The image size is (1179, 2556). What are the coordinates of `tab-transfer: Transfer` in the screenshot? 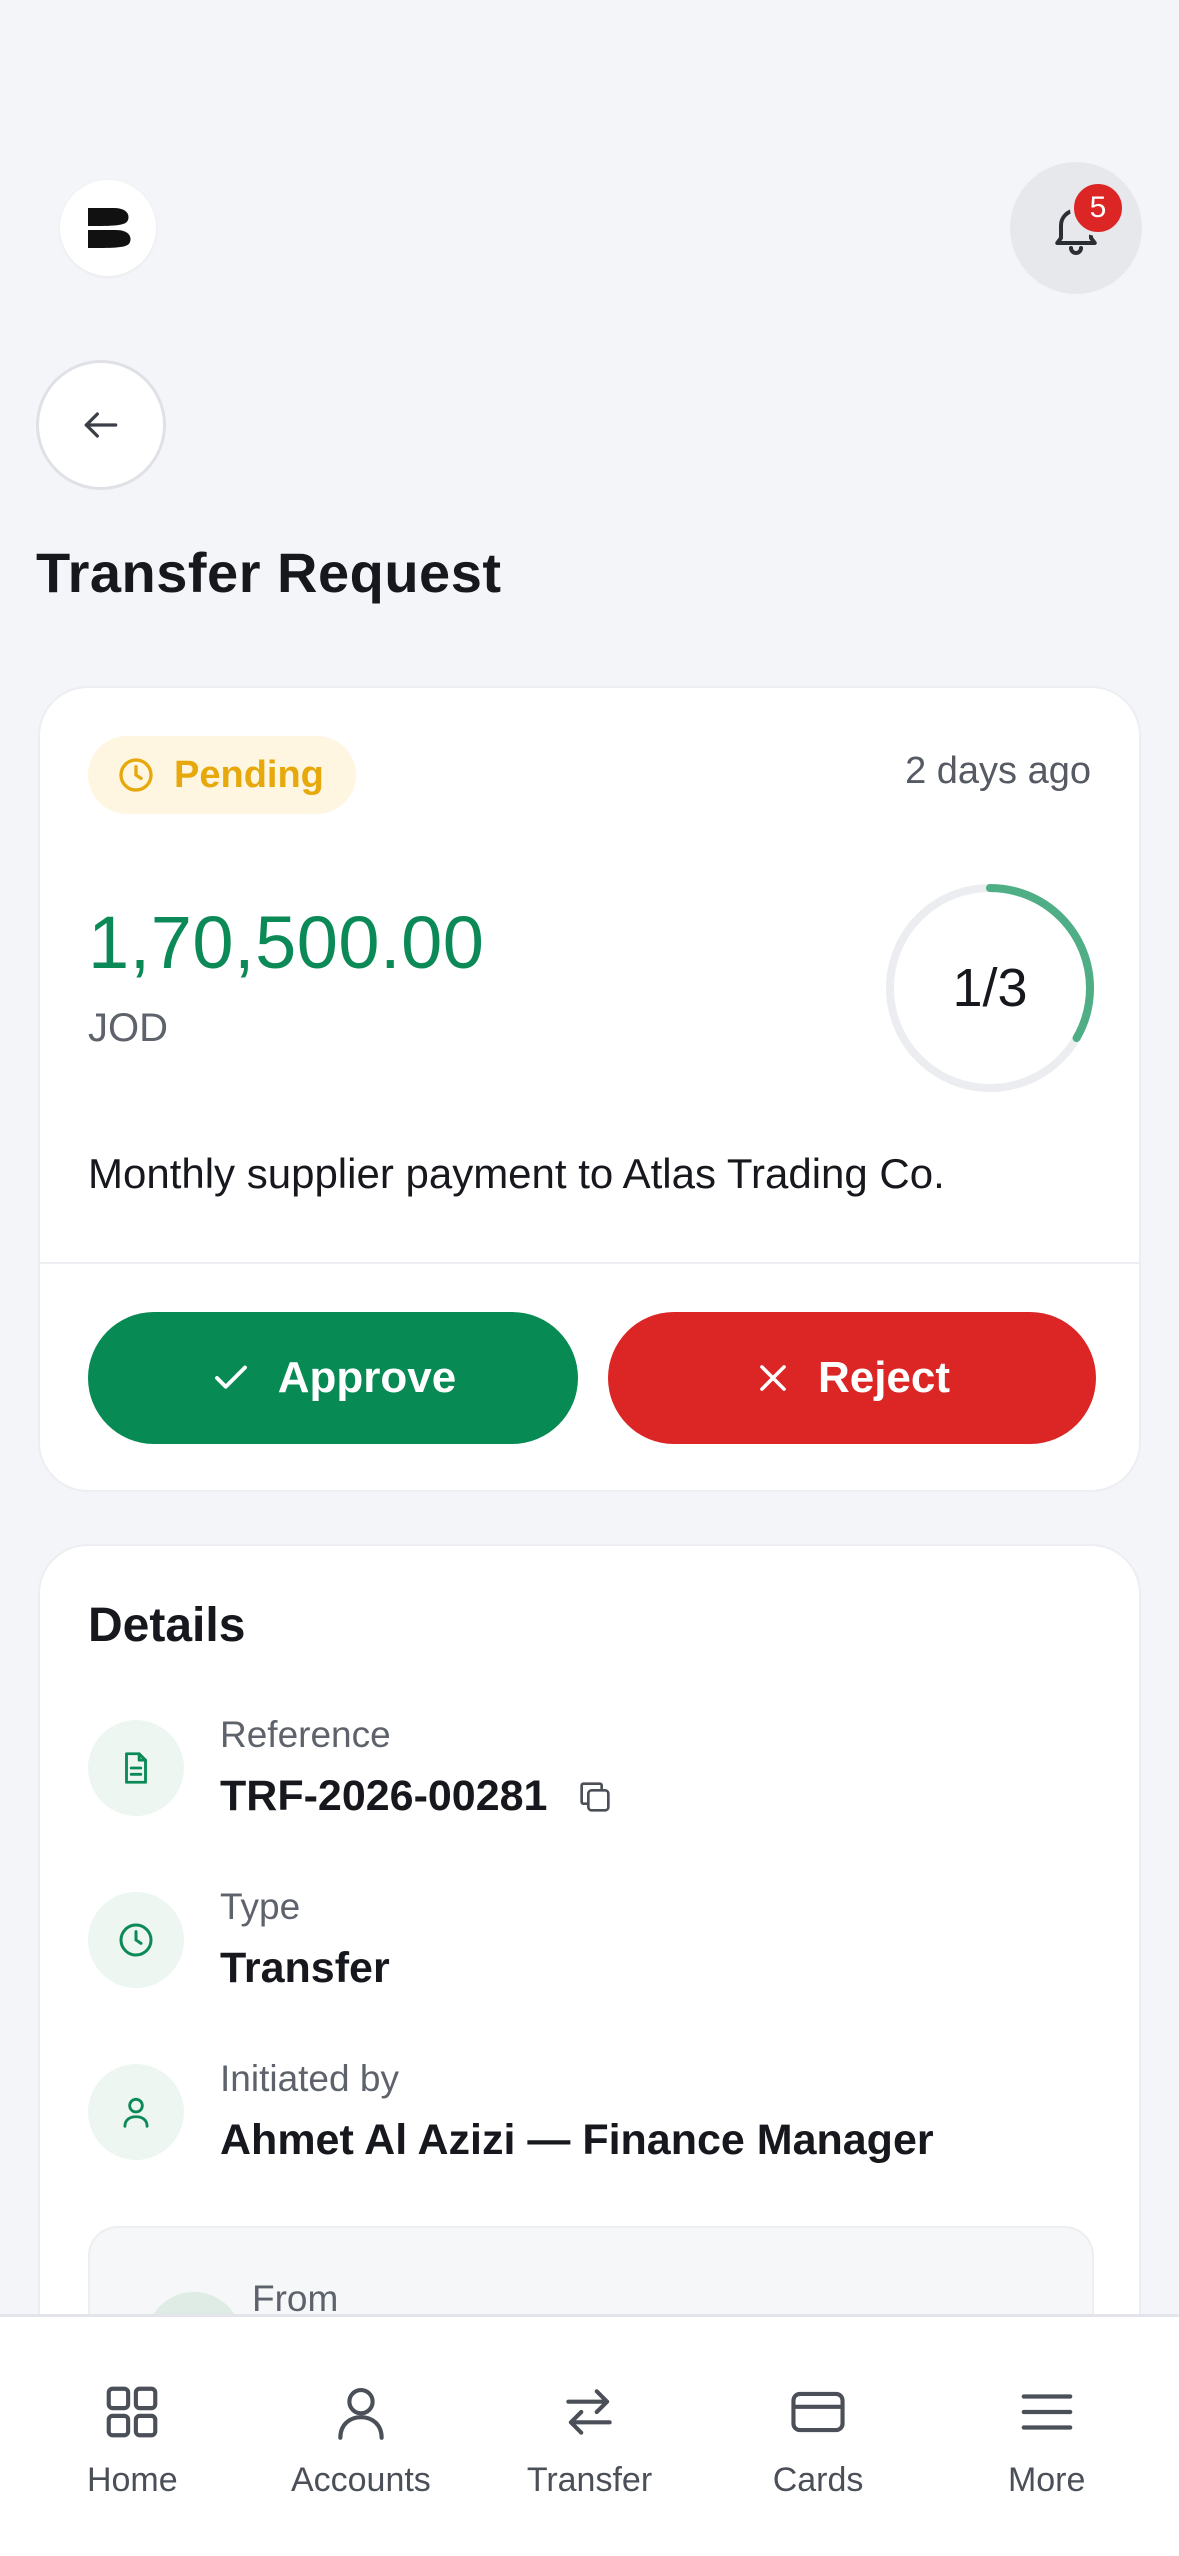 It's located at (589, 2436).